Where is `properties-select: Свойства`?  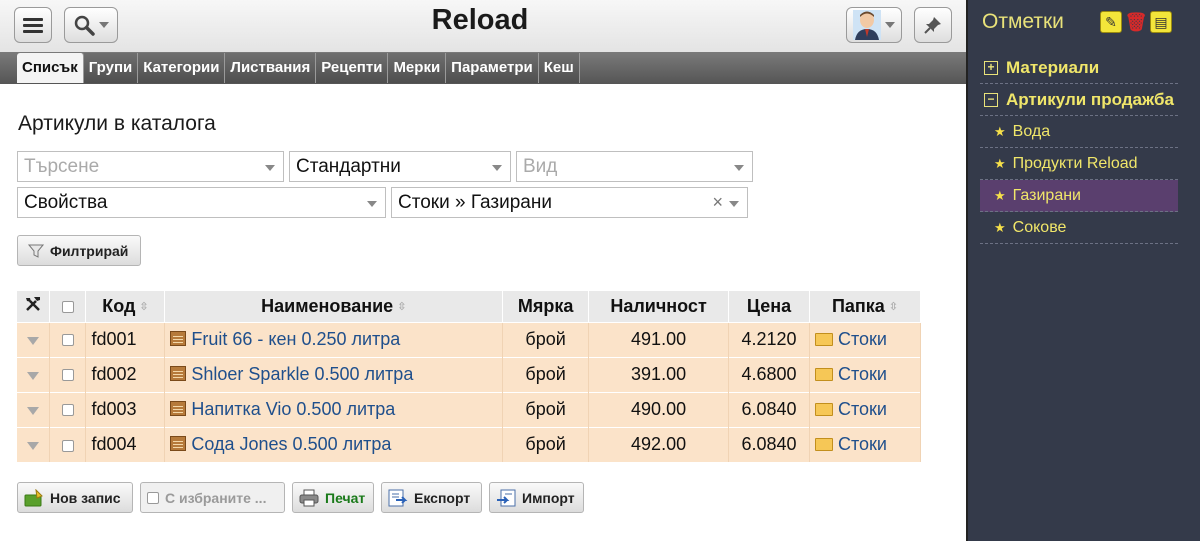
properties-select: Свойства is located at coordinates (201, 202).